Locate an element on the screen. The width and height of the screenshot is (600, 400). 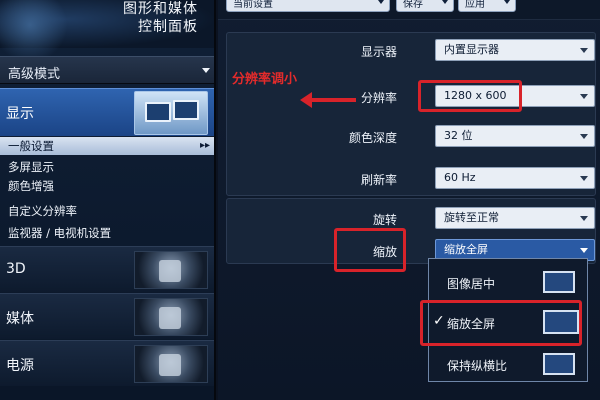
refresh-rate-label: 刷新率 is located at coordinates (378, 180).